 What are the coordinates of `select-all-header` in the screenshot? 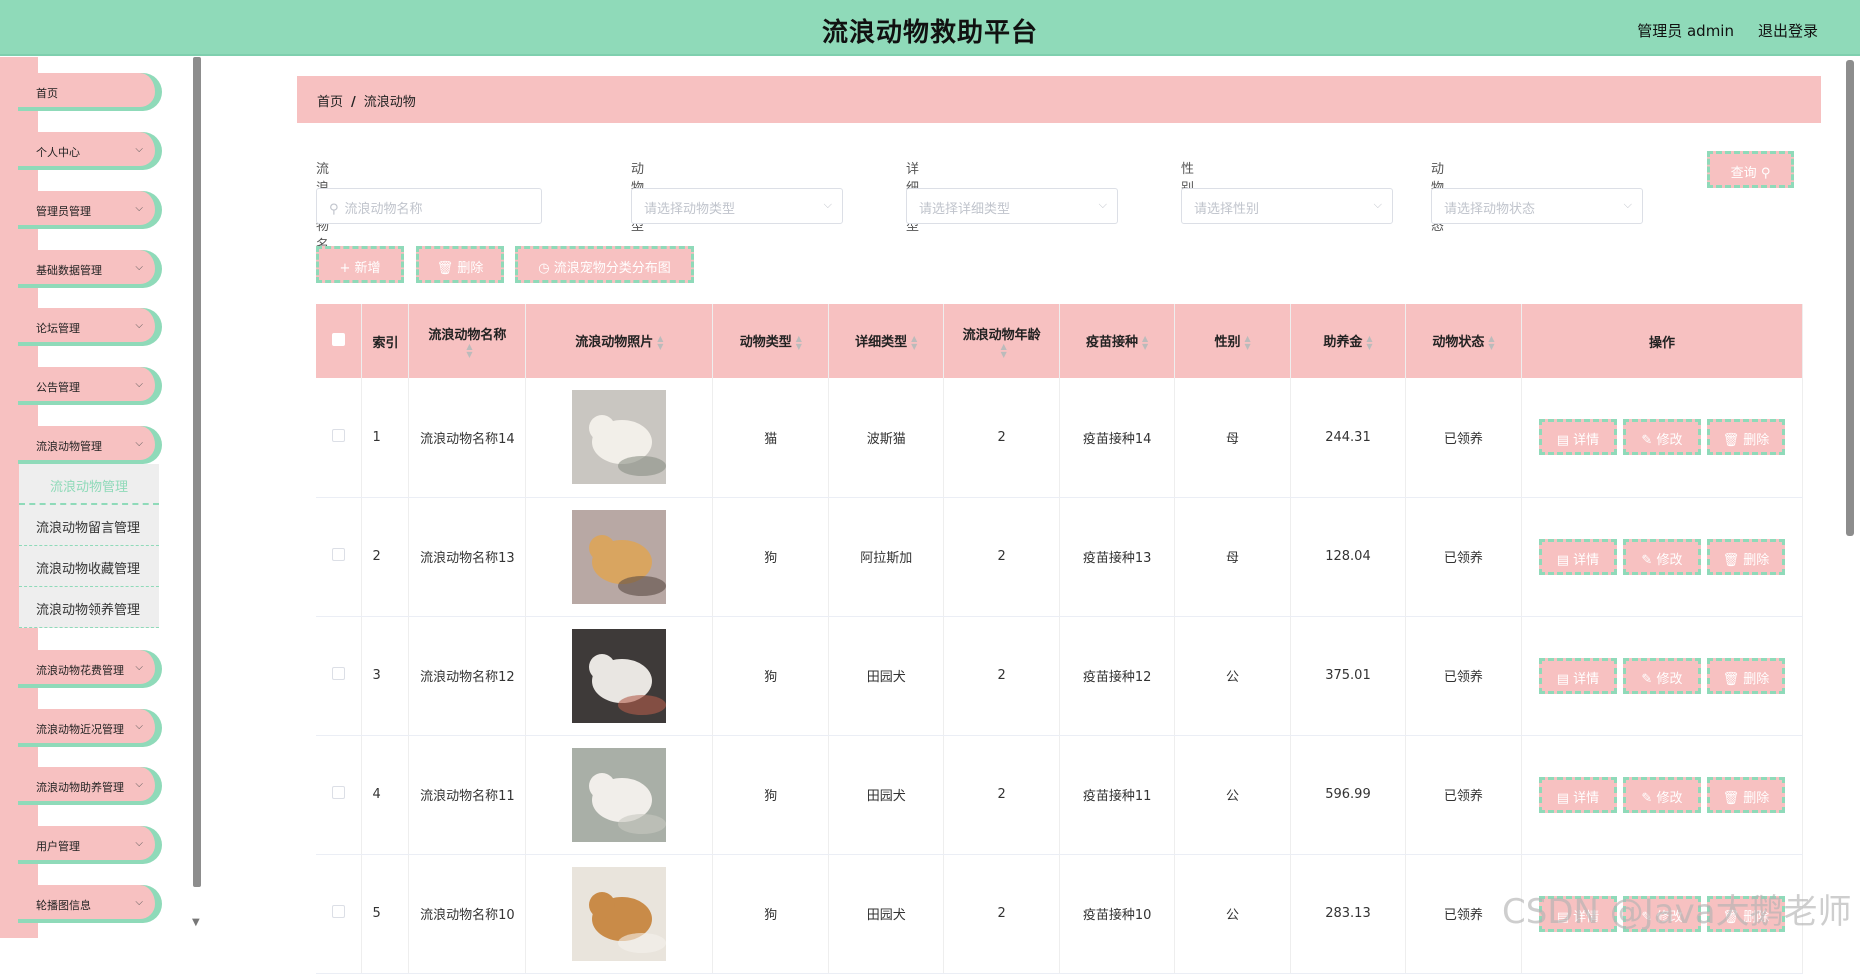 It's located at (339, 341).